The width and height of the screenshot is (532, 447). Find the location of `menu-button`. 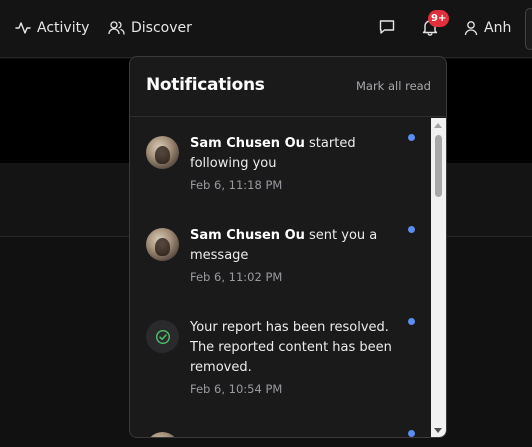

menu-button is located at coordinates (528, 29).